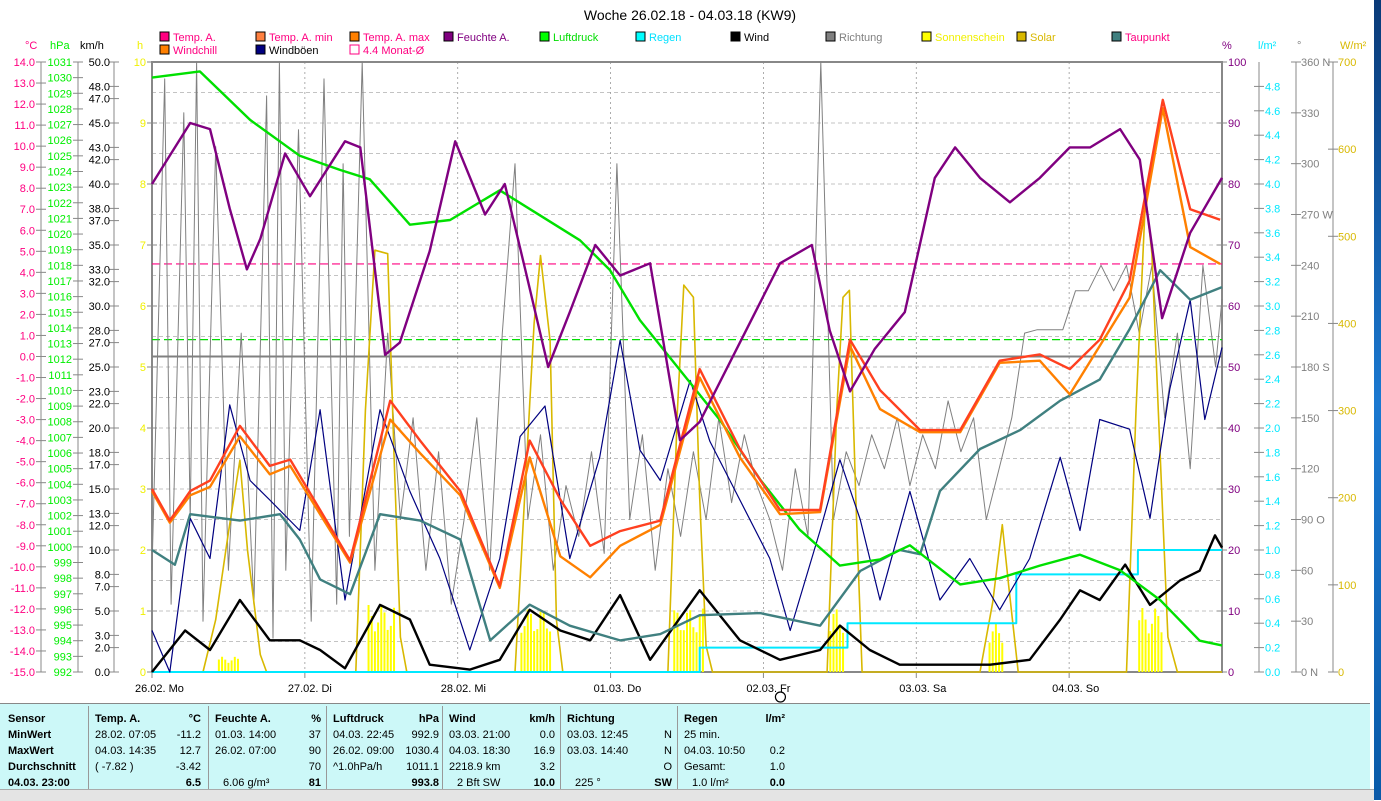 This screenshot has height=801, width=1381. Describe the element at coordinates (143, 612) in the screenshot. I see `sun-tick-label: 1` at that location.